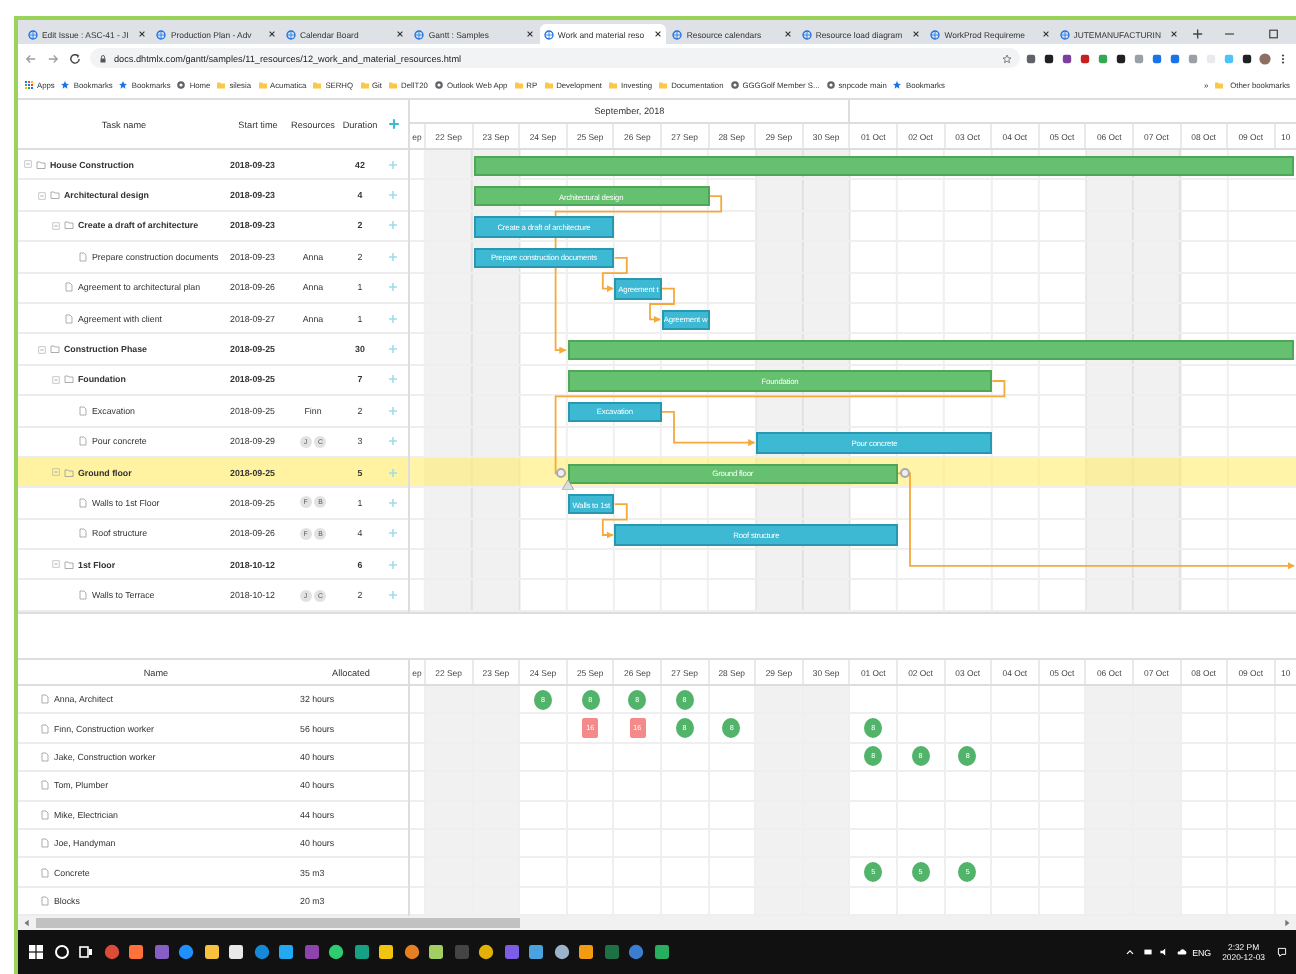 This screenshot has height=974, width=1296. What do you see at coordinates (27, 923) in the screenshot?
I see `scroll-left-icon` at bounding box center [27, 923].